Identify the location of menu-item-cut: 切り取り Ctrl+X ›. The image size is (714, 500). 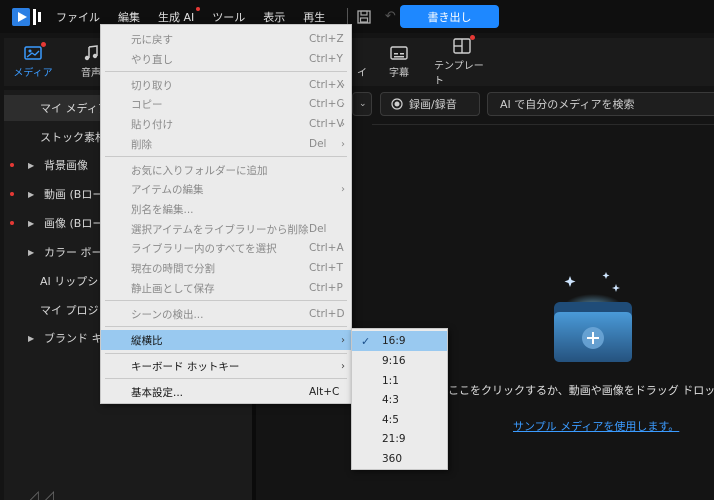
(226, 85).